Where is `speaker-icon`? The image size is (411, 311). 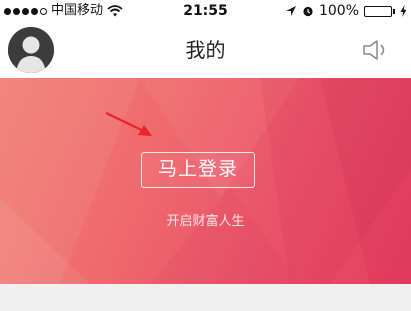 speaker-icon is located at coordinates (376, 50).